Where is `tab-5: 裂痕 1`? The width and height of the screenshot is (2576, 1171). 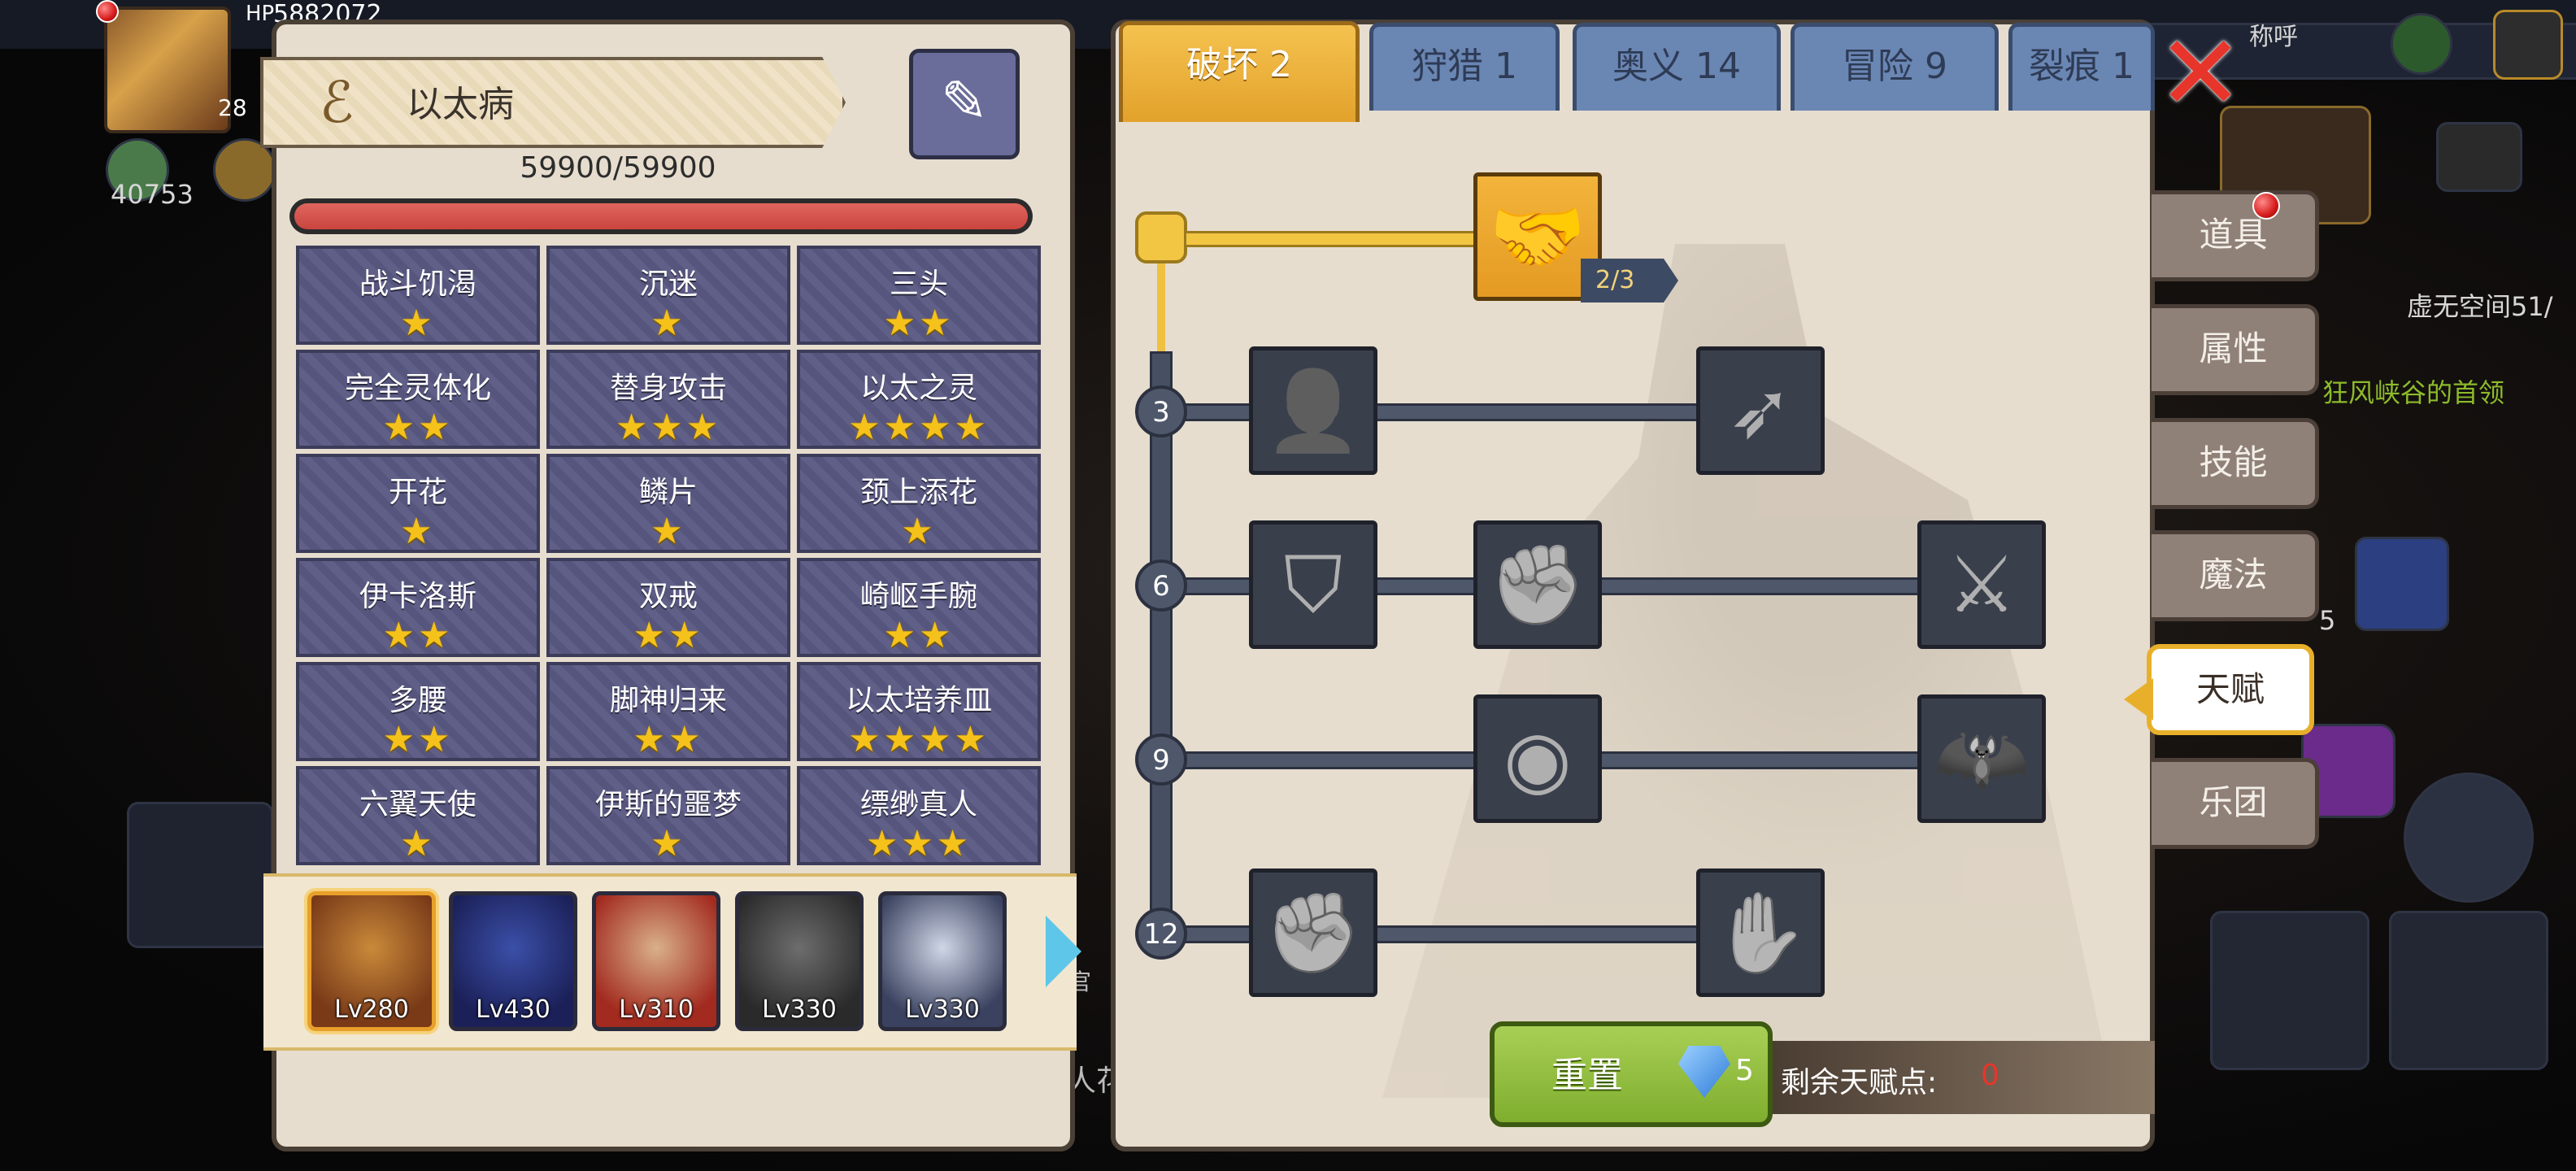 tab-5: 裂痕 1 is located at coordinates (2082, 67).